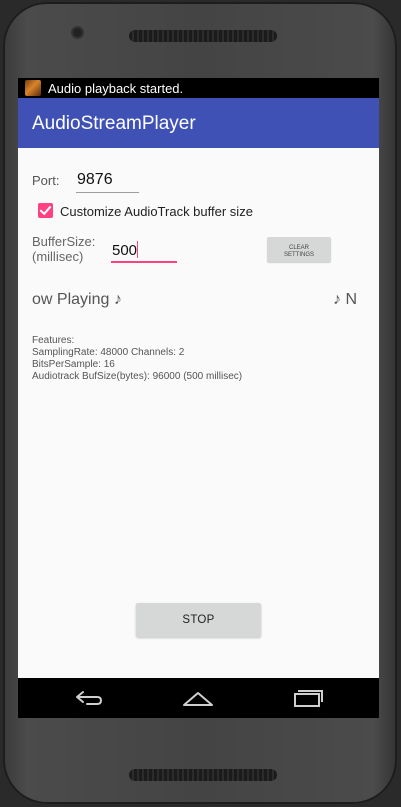 This screenshot has height=807, width=401. Describe the element at coordinates (144, 251) in the screenshot. I see `buffer-size-input` at that location.